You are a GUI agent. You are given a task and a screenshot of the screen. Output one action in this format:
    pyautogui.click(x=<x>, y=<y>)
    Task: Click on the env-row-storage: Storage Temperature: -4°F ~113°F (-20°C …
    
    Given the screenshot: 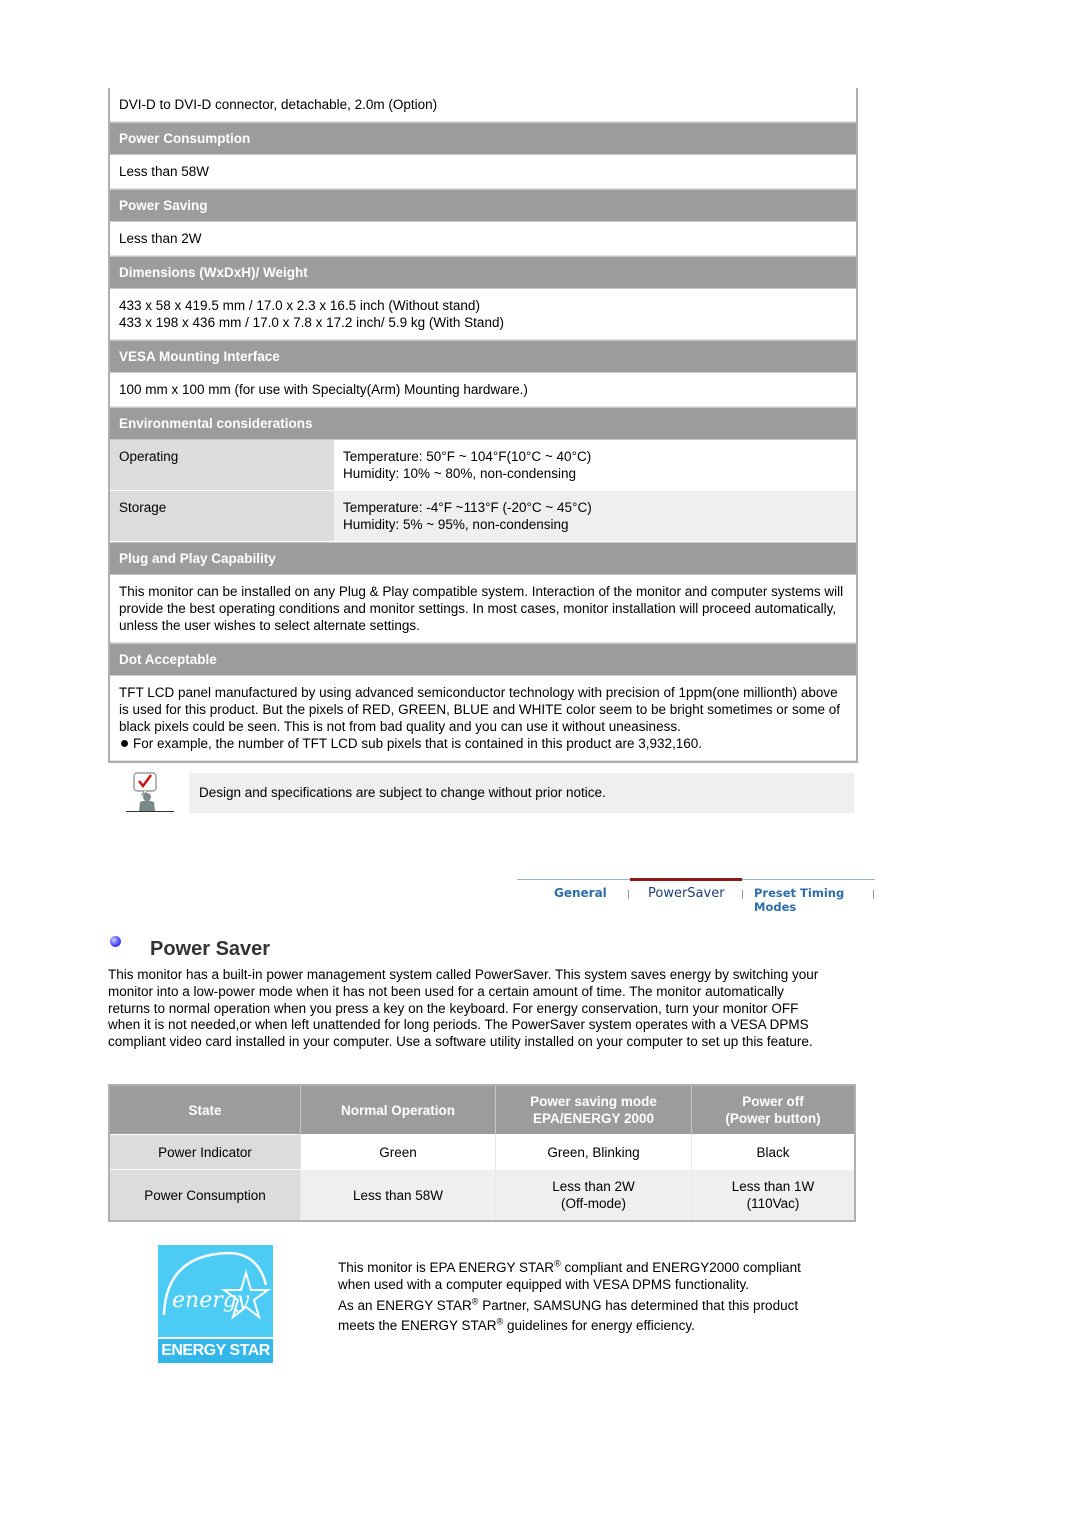 What is the action you would take?
    pyautogui.click(x=483, y=516)
    